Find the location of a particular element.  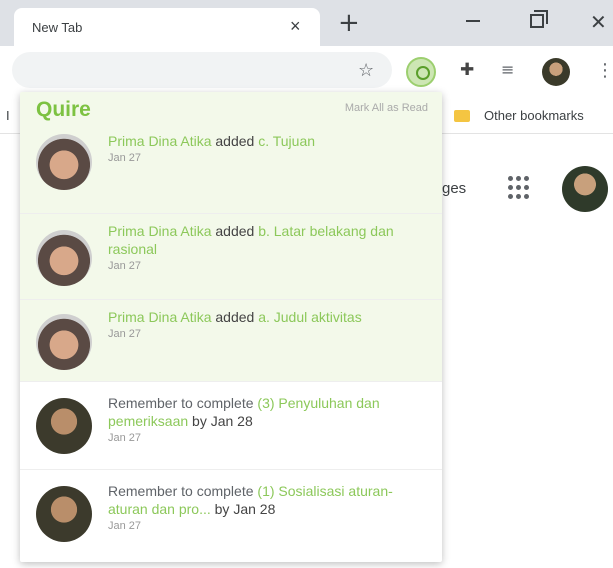

popup-header: Quire Mark All as Read is located at coordinates (231, 109).